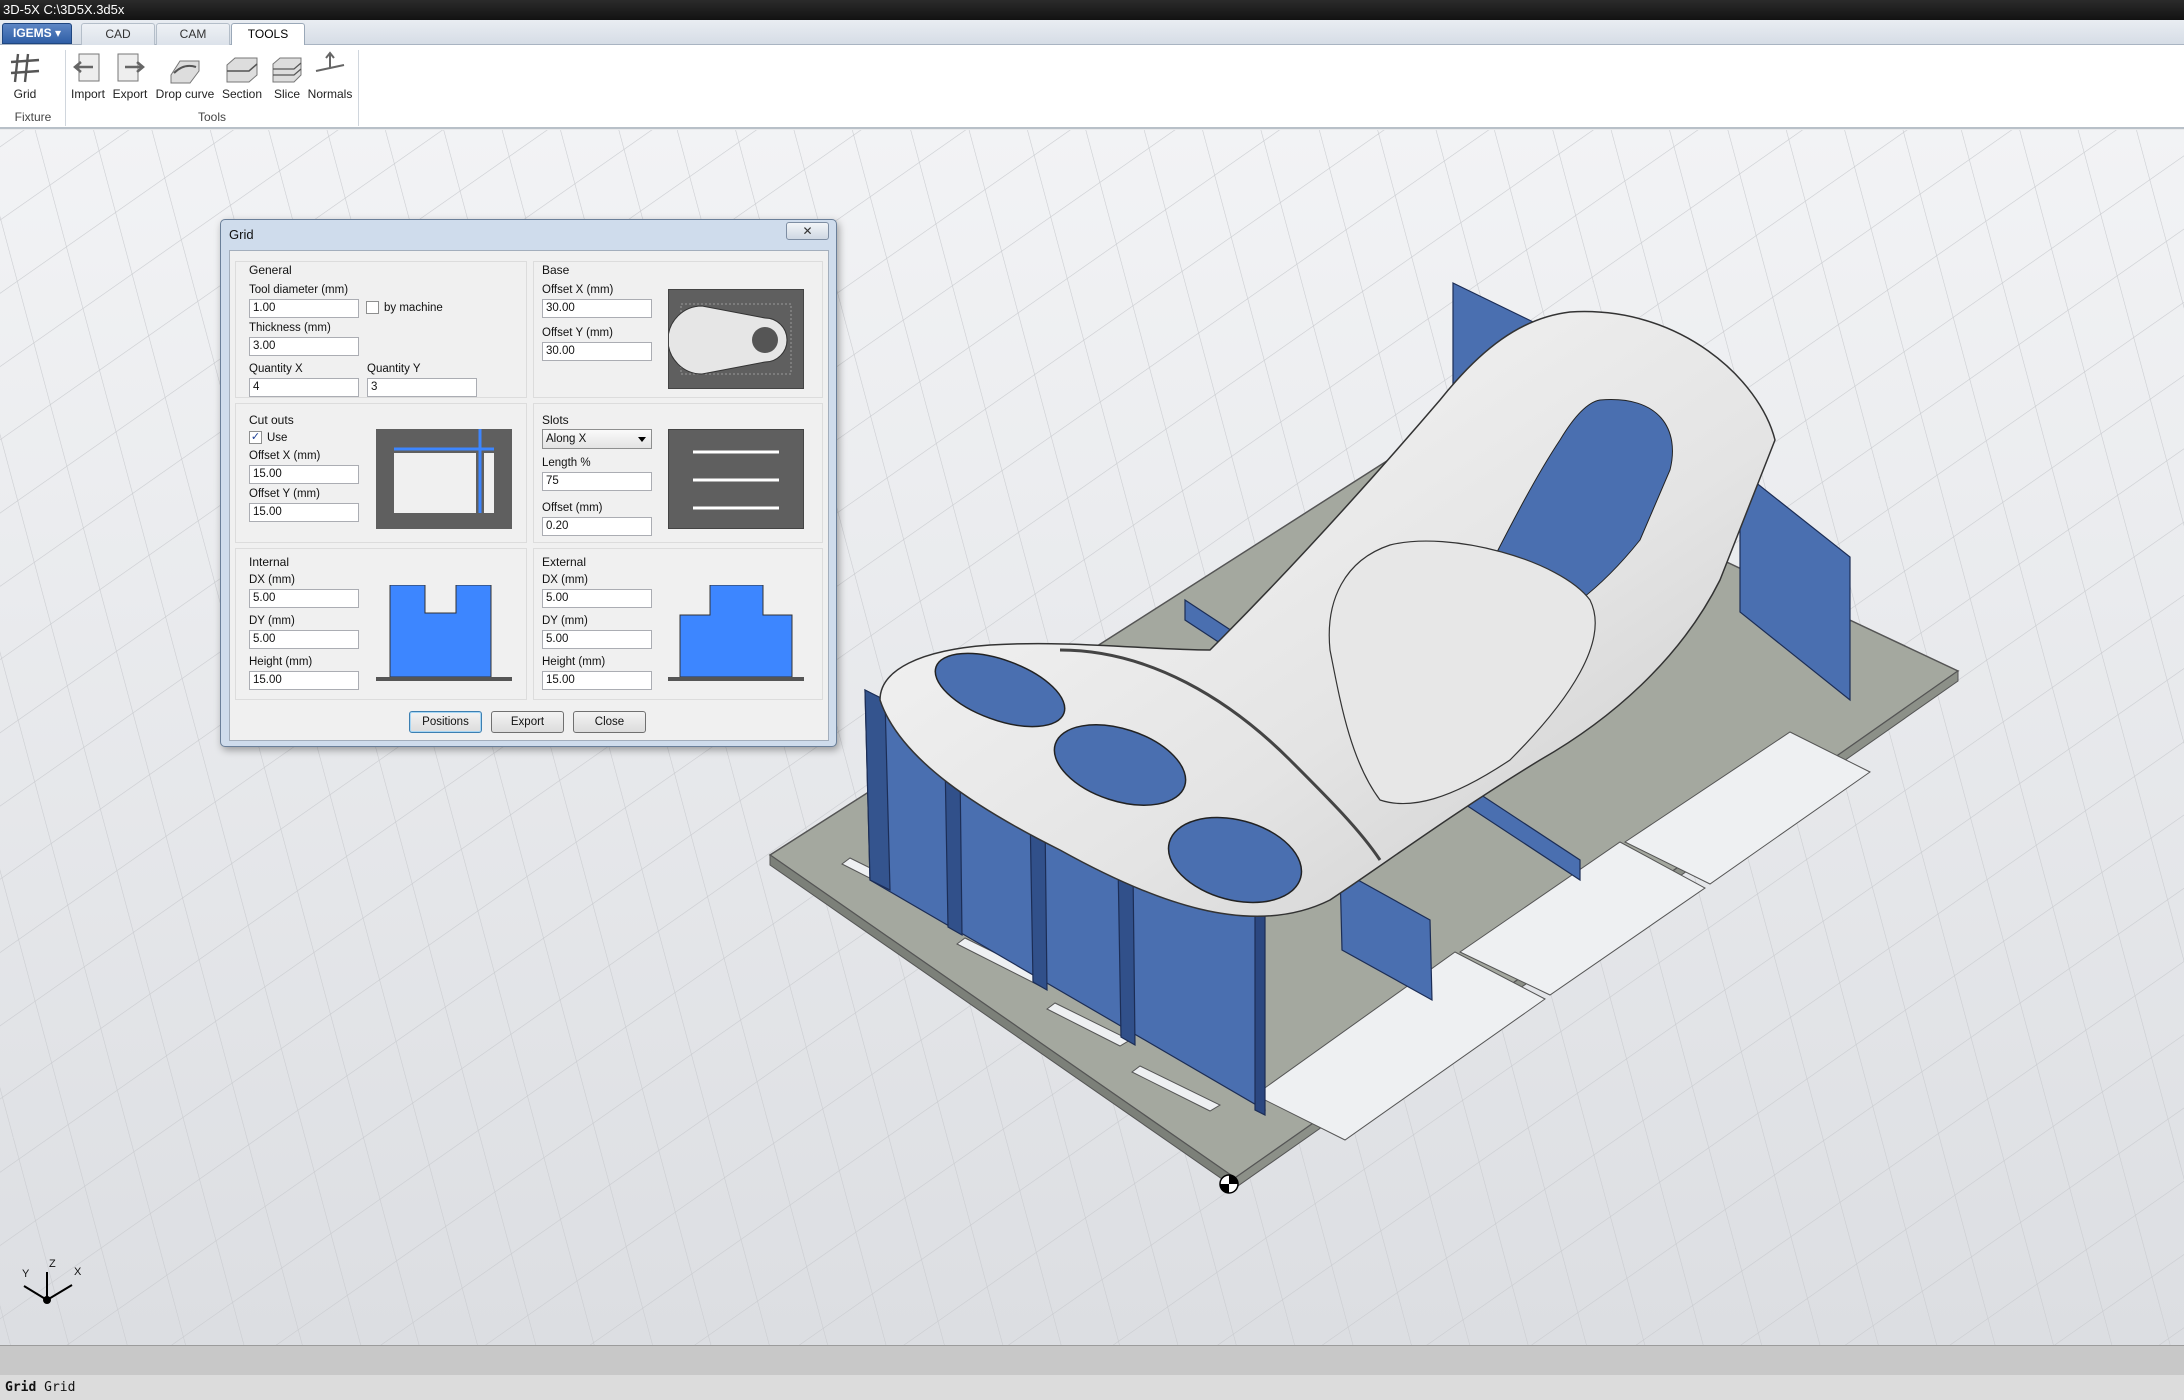 The height and width of the screenshot is (1400, 2184). Describe the element at coordinates (272, 580) in the screenshot. I see `internal-dx-label: DX (mm)` at that location.